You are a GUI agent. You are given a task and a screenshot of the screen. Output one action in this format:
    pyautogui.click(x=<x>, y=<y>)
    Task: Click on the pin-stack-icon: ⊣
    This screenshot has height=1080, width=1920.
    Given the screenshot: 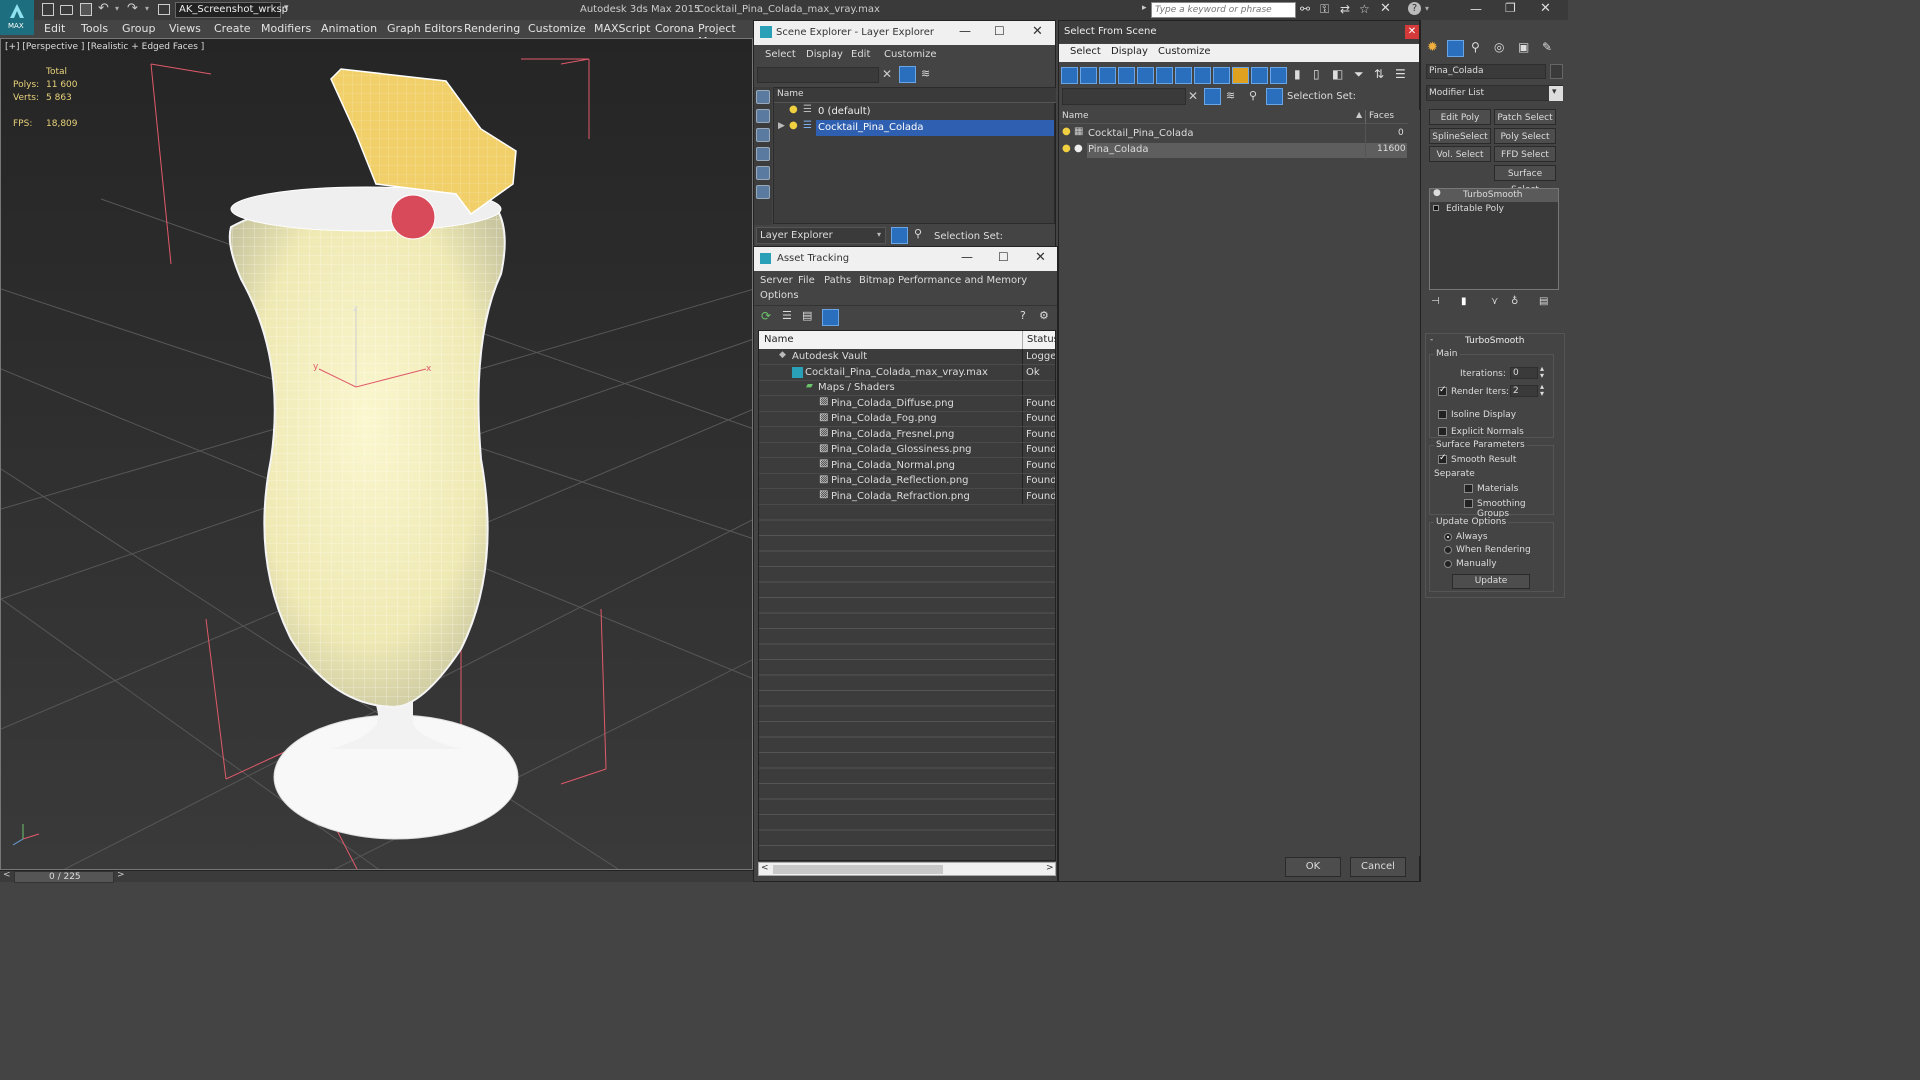 What is the action you would take?
    pyautogui.click(x=1435, y=301)
    